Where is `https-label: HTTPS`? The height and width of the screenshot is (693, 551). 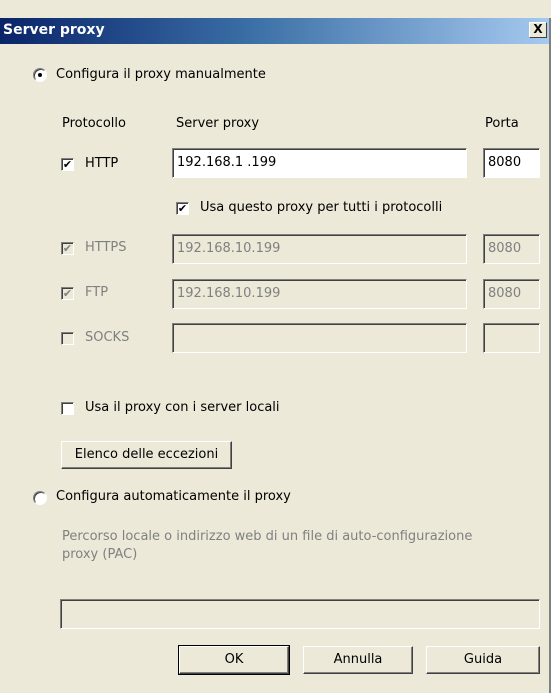 https-label: HTTPS is located at coordinates (106, 247).